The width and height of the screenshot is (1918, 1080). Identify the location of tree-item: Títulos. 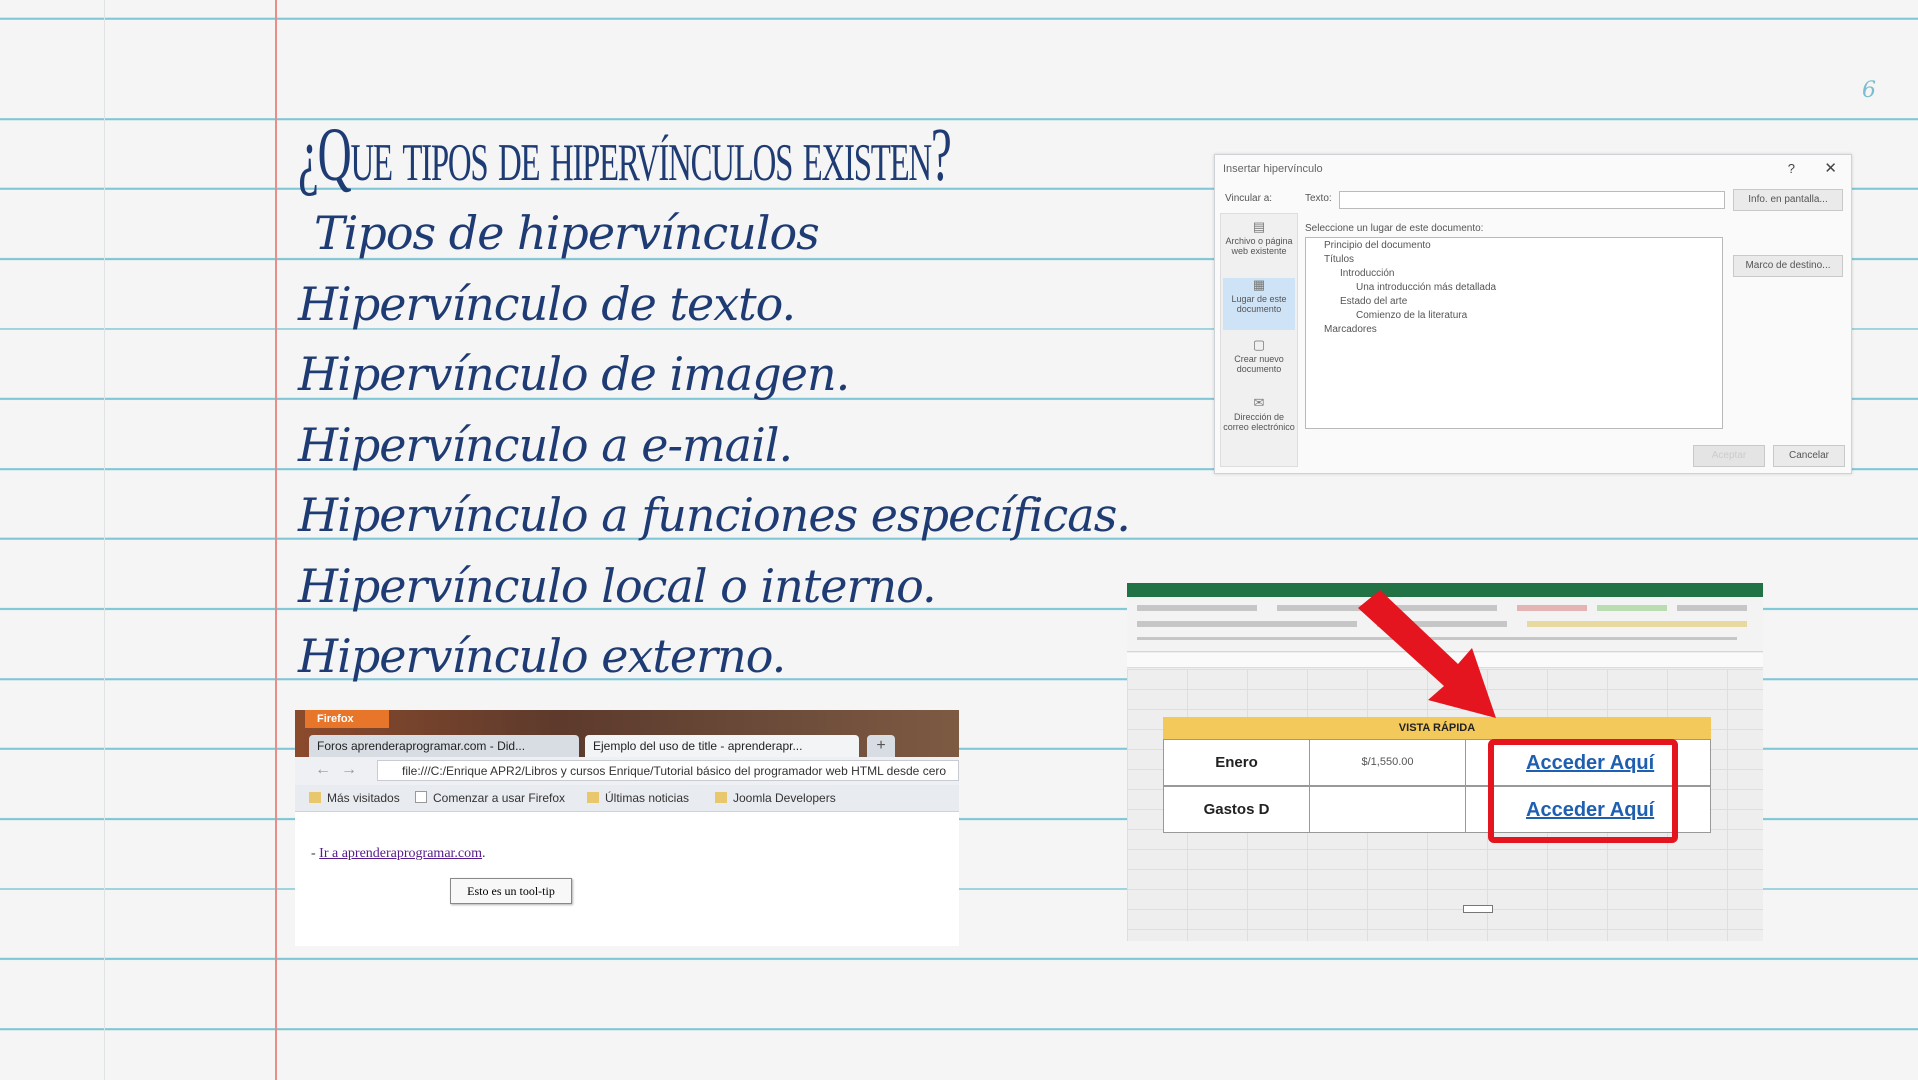
(1339, 259).